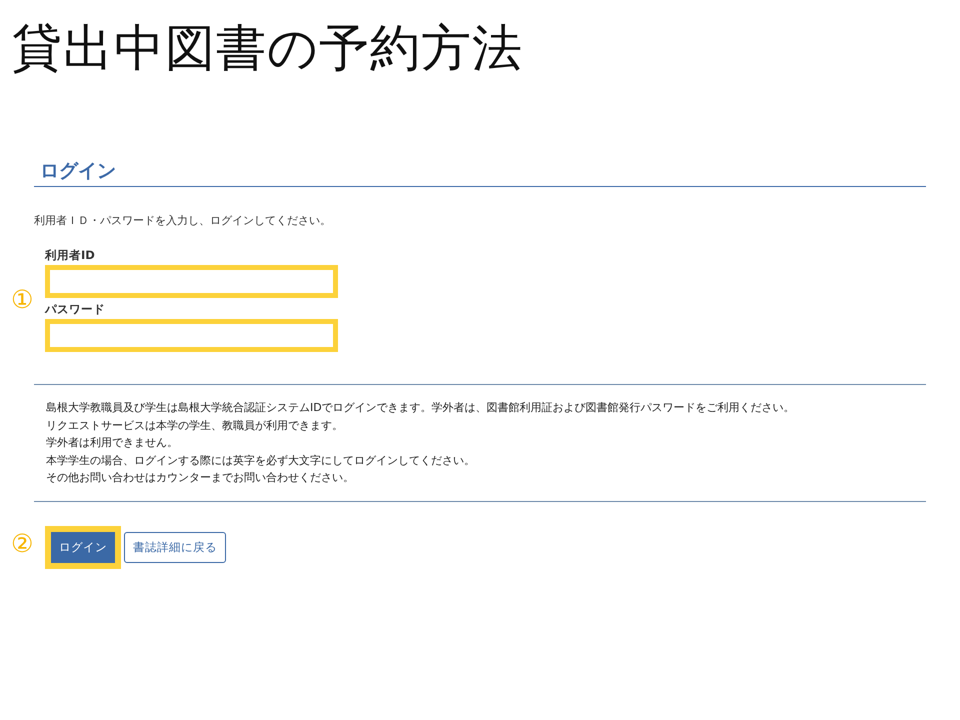 This screenshot has width=960, height=720. What do you see at coordinates (420, 408) in the screenshot?
I see `notice-text: 島根大学教職員及び学生は島根大学統合認証システムIDでログインできます。学外者は、図書館利用証および図書館発行パスワードをご利用ください。` at bounding box center [420, 408].